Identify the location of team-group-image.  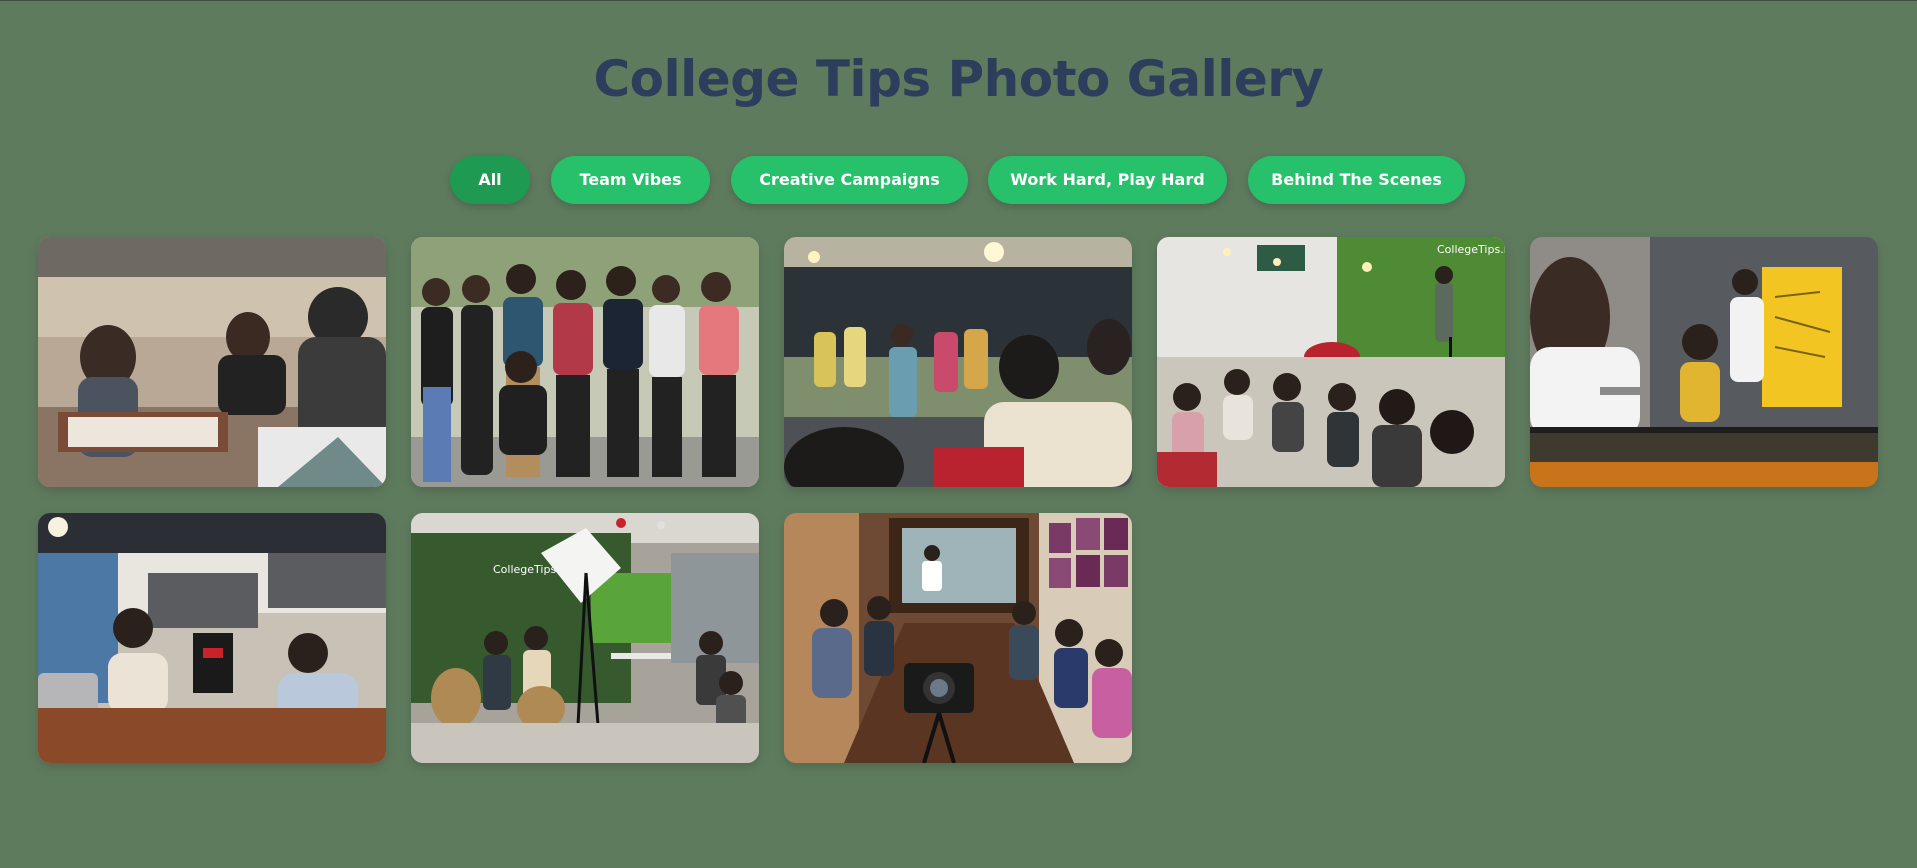
(585, 362).